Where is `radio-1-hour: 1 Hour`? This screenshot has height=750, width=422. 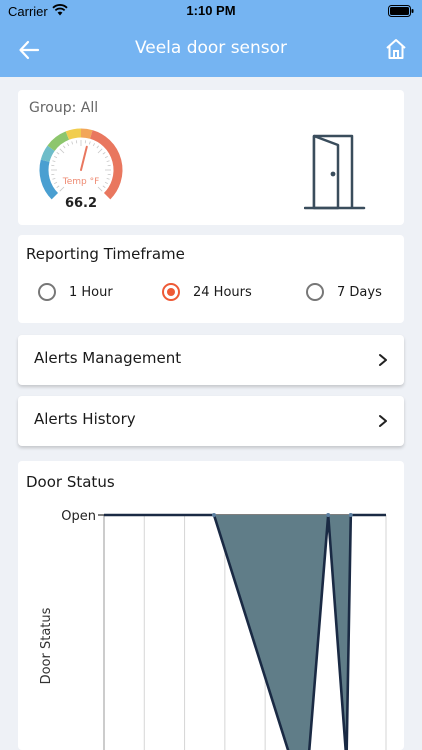
radio-1-hour: 1 Hour is located at coordinates (75, 292).